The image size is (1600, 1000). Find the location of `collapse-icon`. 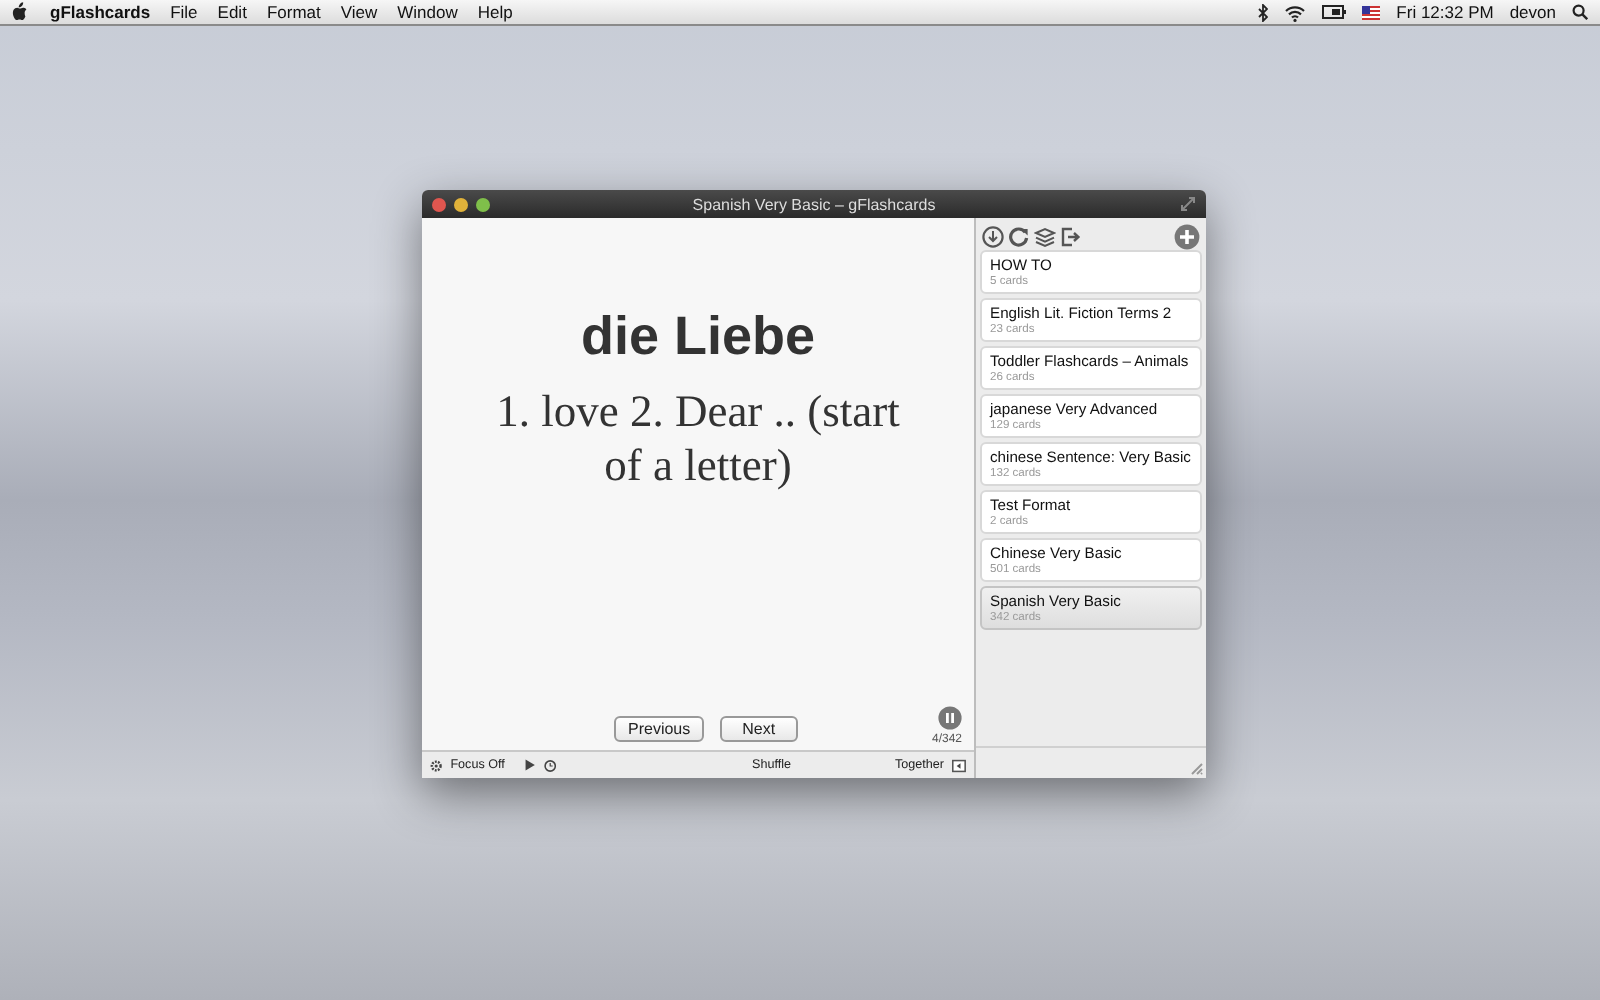

collapse-icon is located at coordinates (959, 765).